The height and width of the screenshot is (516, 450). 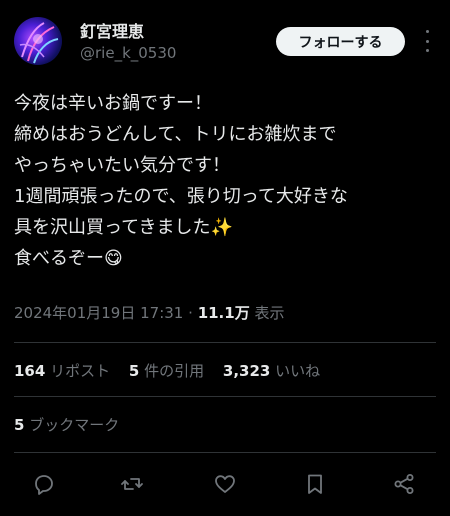 What do you see at coordinates (44, 484) in the screenshot?
I see `reply-icon` at bounding box center [44, 484].